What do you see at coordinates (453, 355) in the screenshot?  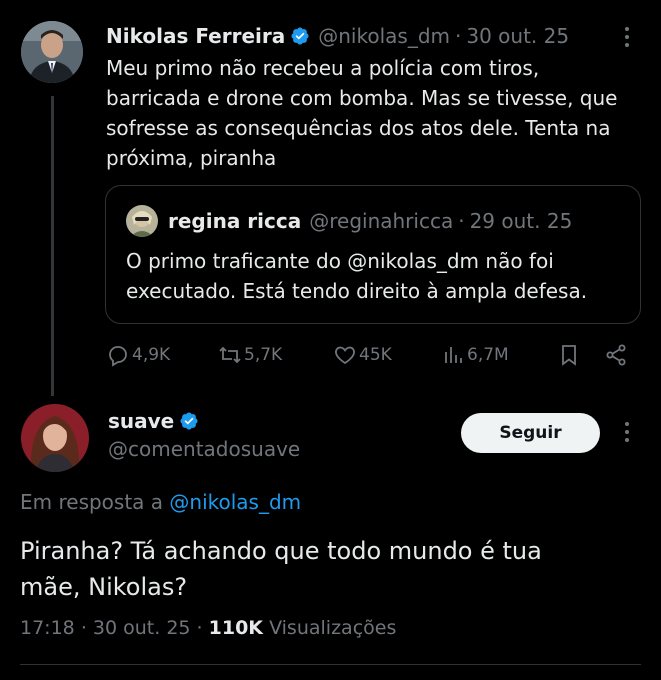 I see `views-icon` at bounding box center [453, 355].